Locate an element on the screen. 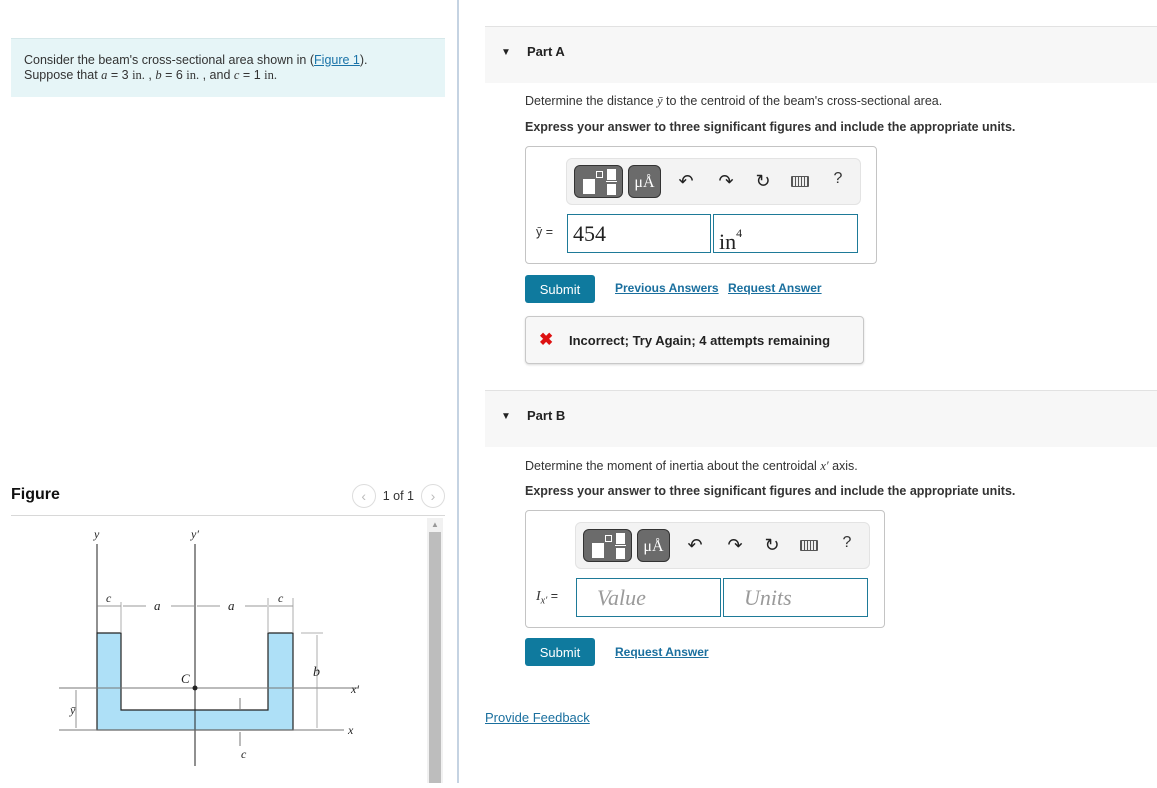 The height and width of the screenshot is (788, 1157). part-a-units-input: in4 is located at coordinates (785, 234).